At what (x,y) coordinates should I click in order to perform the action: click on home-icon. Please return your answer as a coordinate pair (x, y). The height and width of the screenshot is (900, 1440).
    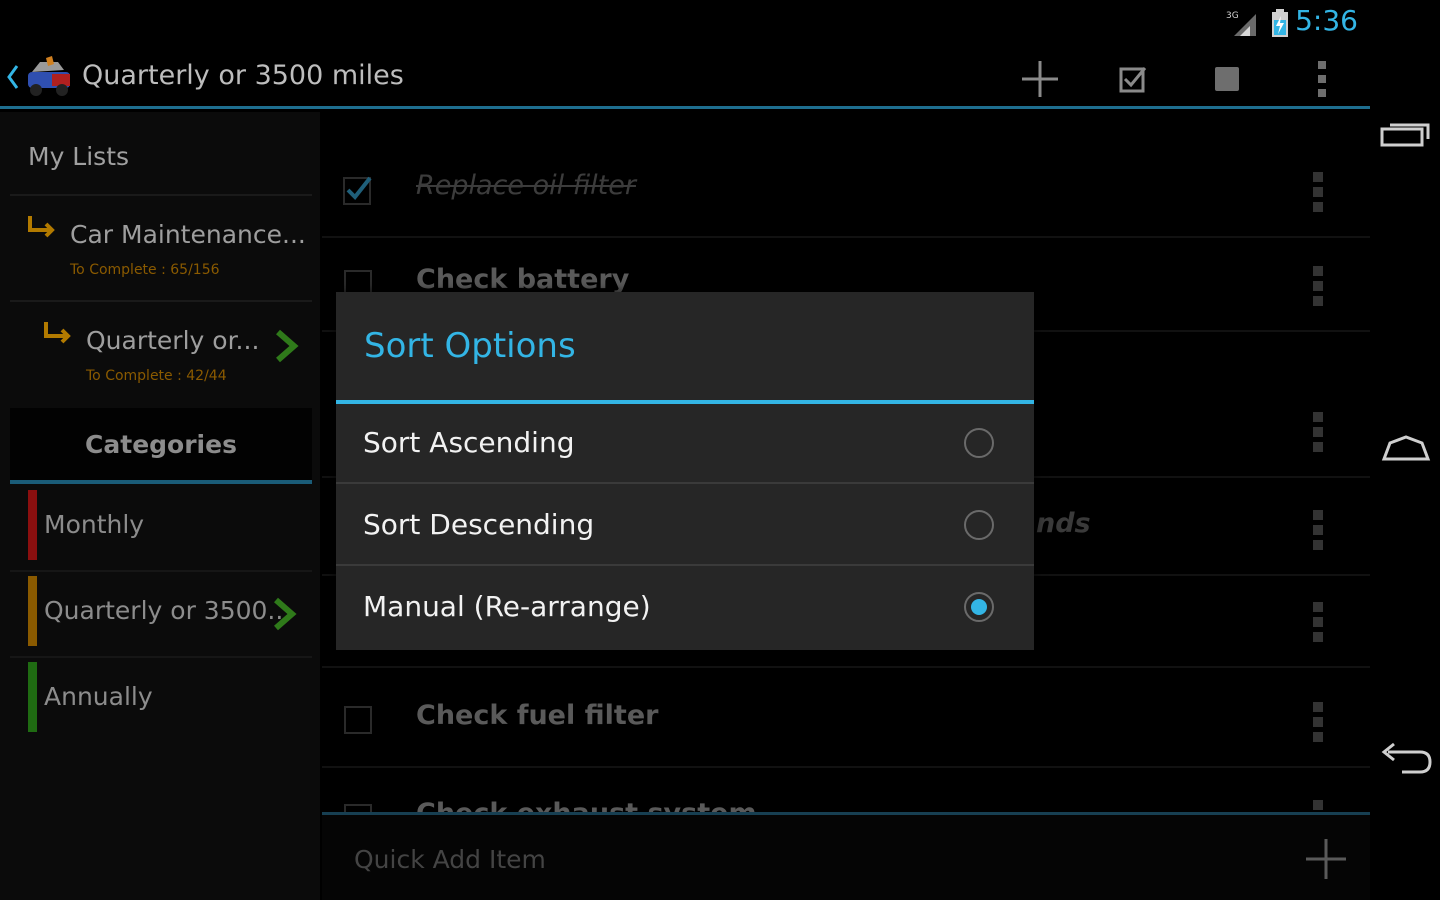
    Looking at the image, I should click on (1406, 448).